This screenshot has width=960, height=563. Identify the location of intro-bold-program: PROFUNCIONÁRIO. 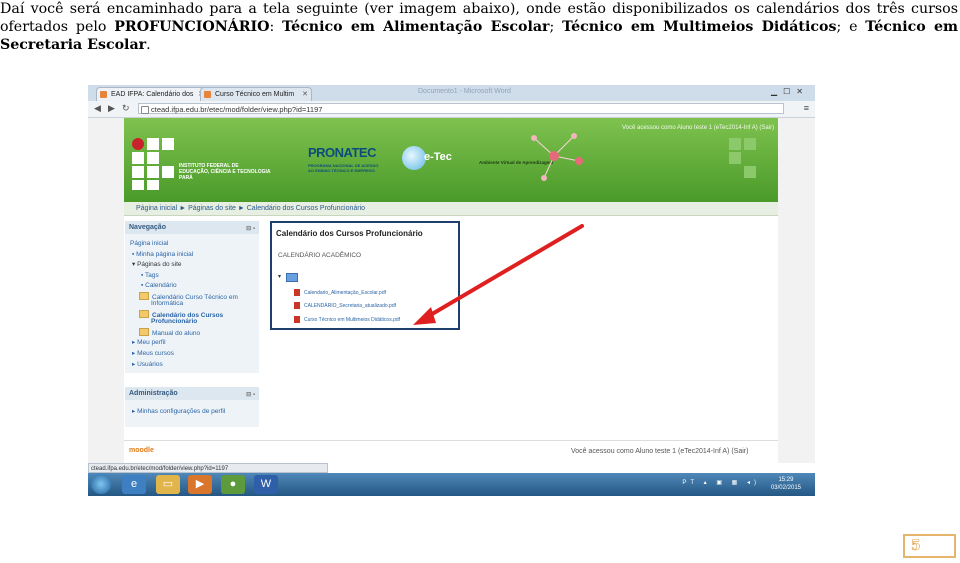
(192, 27).